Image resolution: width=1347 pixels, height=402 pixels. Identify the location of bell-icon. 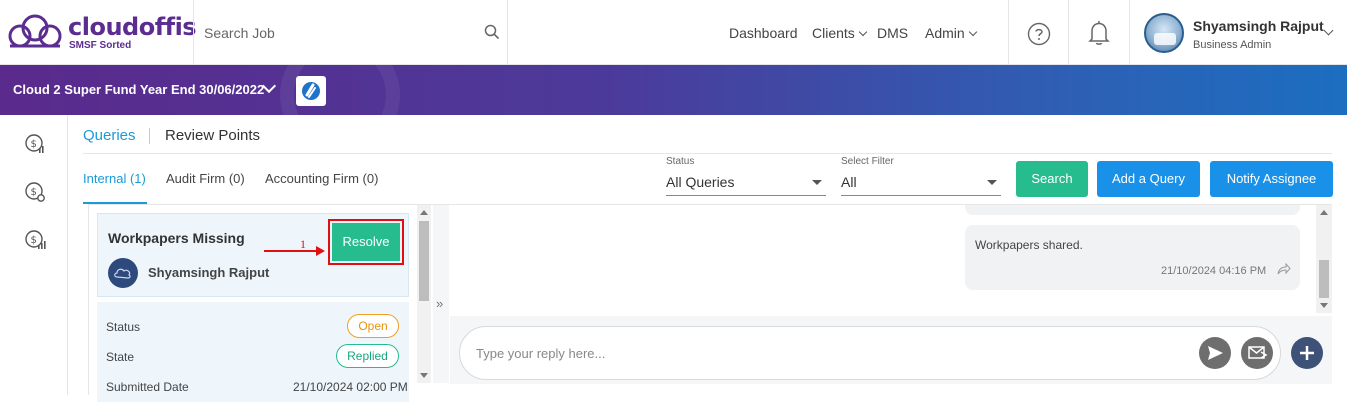
(1099, 33).